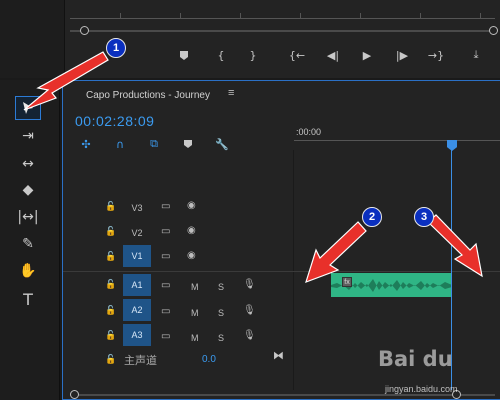  I want to click on arrow-2-icon, so click(336, 252).